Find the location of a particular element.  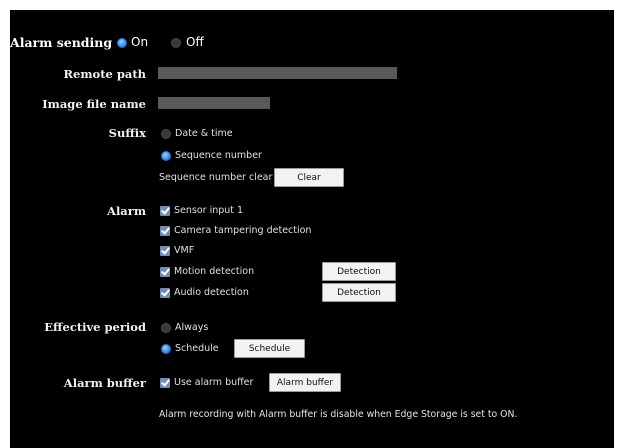

sequence-number-clear-label: Sequence number clear is located at coordinates (216, 177).